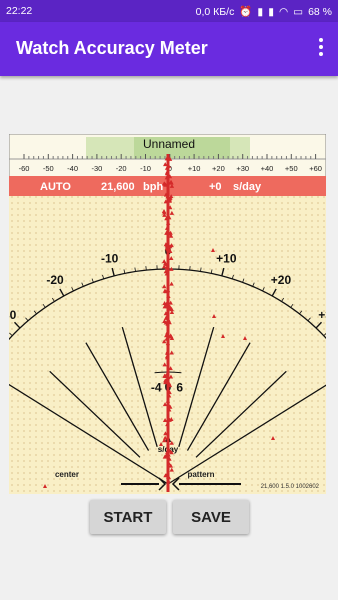  Describe the element at coordinates (128, 517) in the screenshot. I see `start-button: START` at that location.